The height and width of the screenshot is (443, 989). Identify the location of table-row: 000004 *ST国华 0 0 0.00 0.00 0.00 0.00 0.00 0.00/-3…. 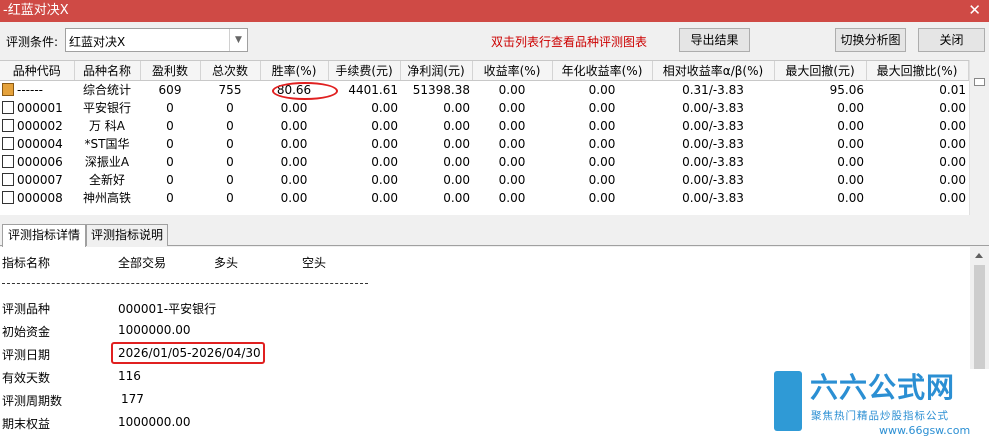
(484, 144).